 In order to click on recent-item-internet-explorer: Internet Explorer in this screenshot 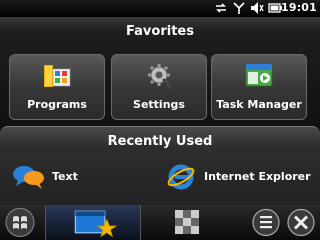, I will do `click(241, 176)`.